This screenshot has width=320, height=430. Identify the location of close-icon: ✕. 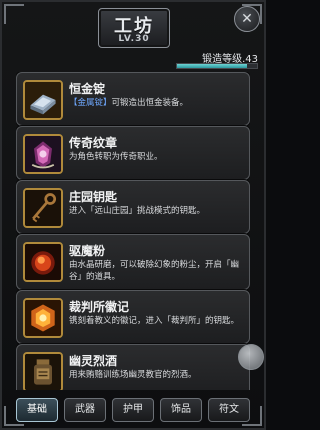
(247, 19).